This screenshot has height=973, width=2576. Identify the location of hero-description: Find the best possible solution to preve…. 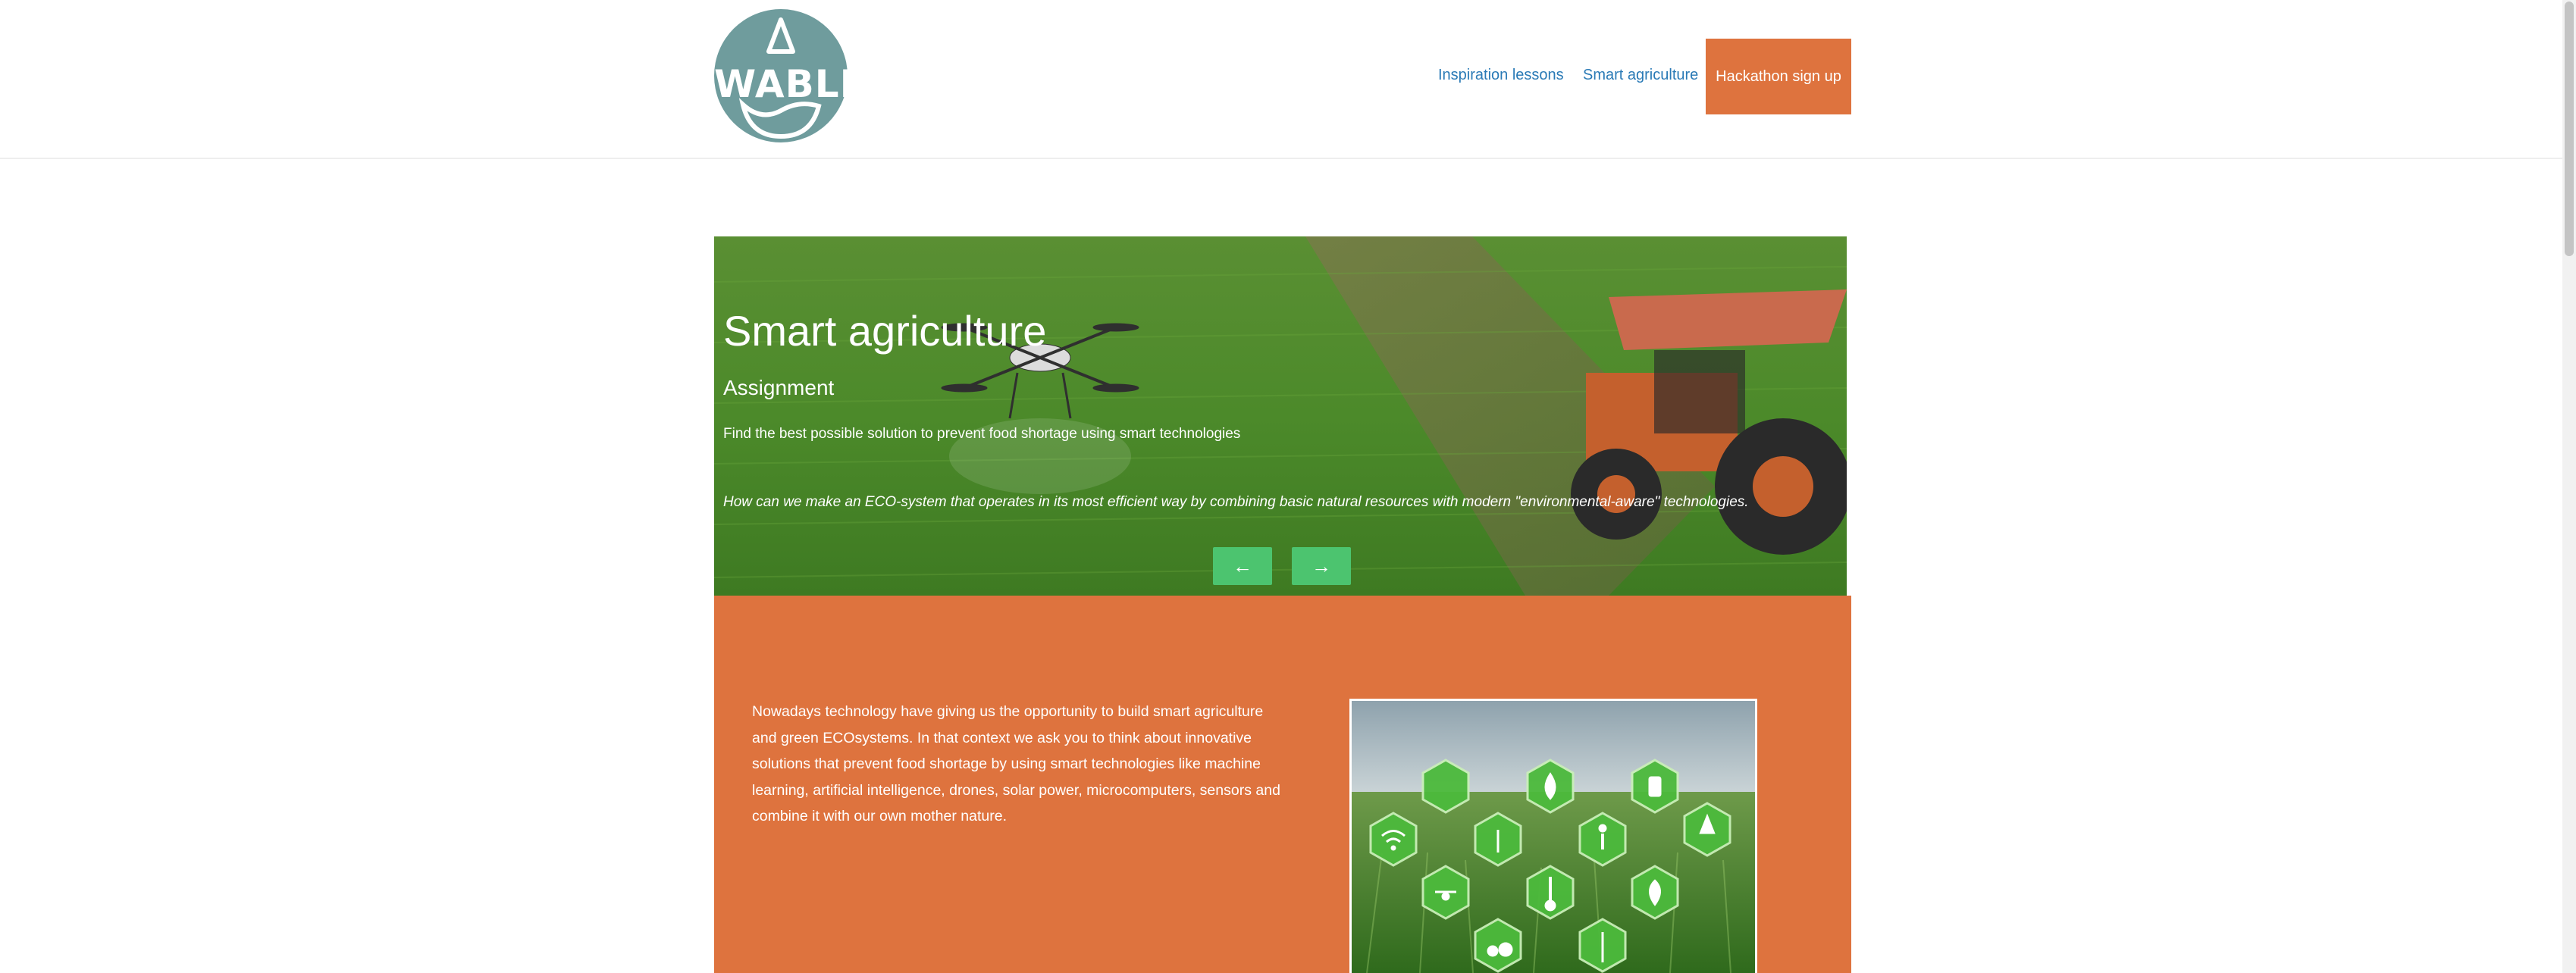
(982, 434).